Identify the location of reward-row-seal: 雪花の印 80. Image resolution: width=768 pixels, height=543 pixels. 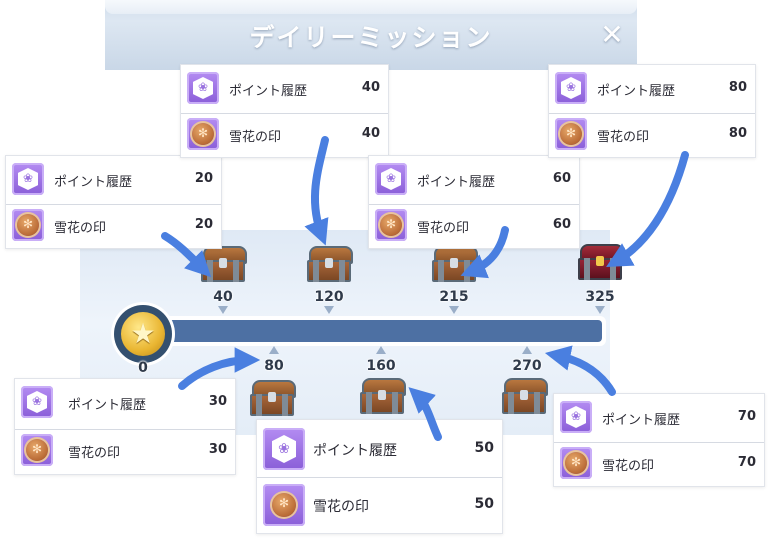
(652, 133).